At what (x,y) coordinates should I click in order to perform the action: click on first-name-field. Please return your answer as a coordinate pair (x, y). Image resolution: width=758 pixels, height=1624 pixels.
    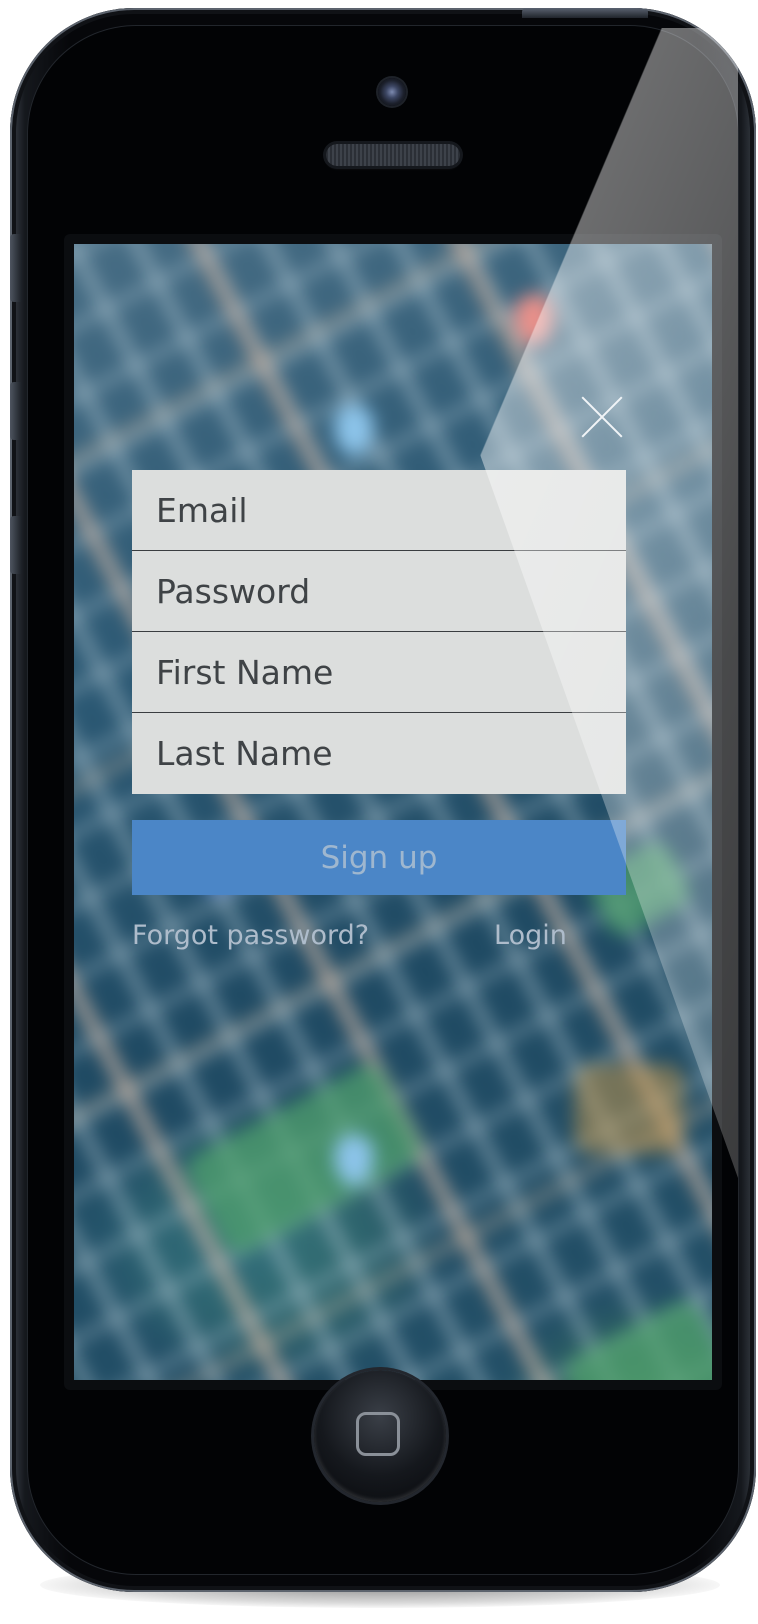
    Looking at the image, I should click on (379, 672).